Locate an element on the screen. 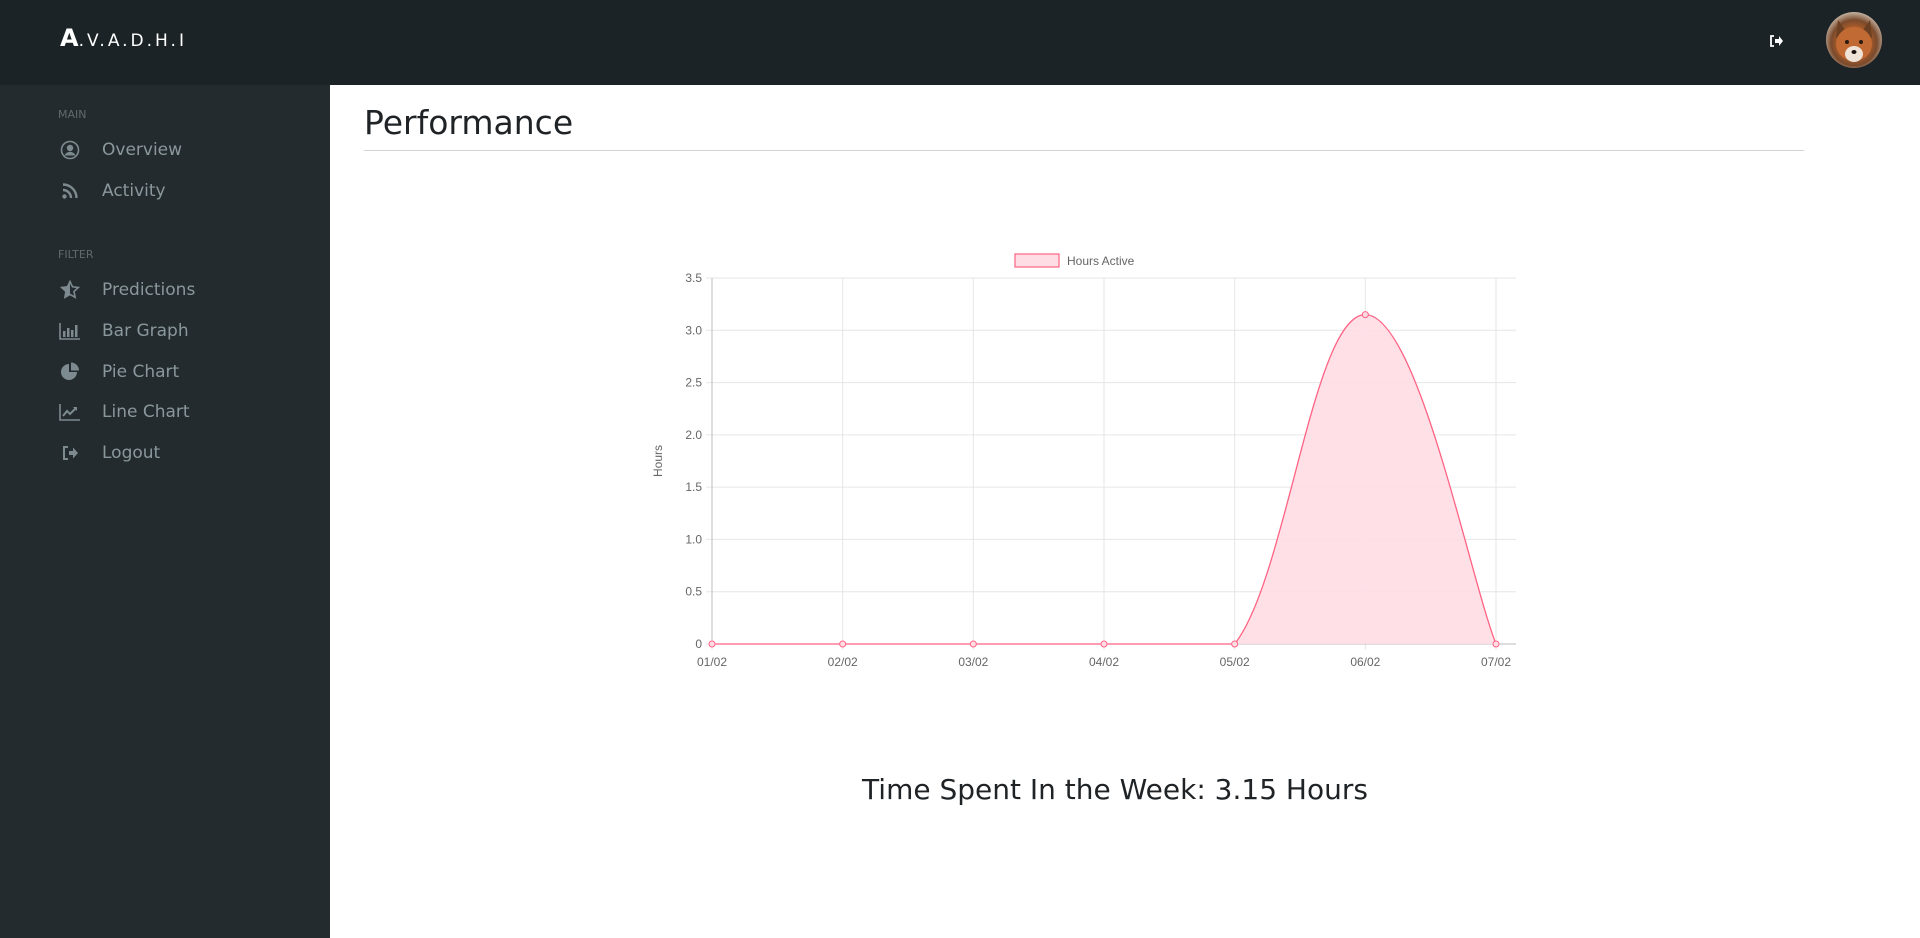 The image size is (1920, 938). sidebar-item-predictions: Predictions is located at coordinates (183, 290).